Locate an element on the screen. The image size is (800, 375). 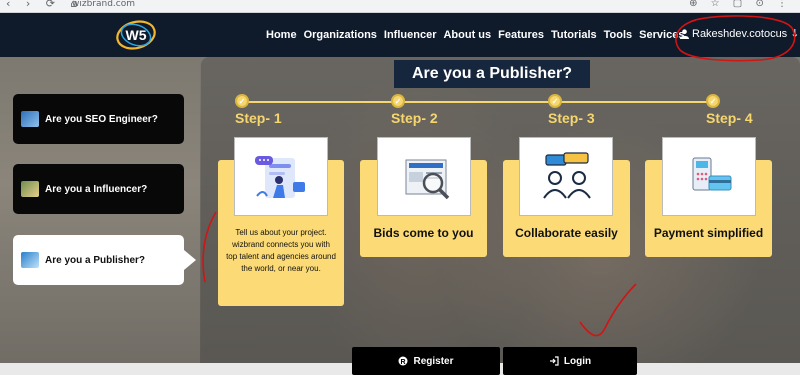
arrow-down-icon: ↓ is located at coordinates (795, 33).